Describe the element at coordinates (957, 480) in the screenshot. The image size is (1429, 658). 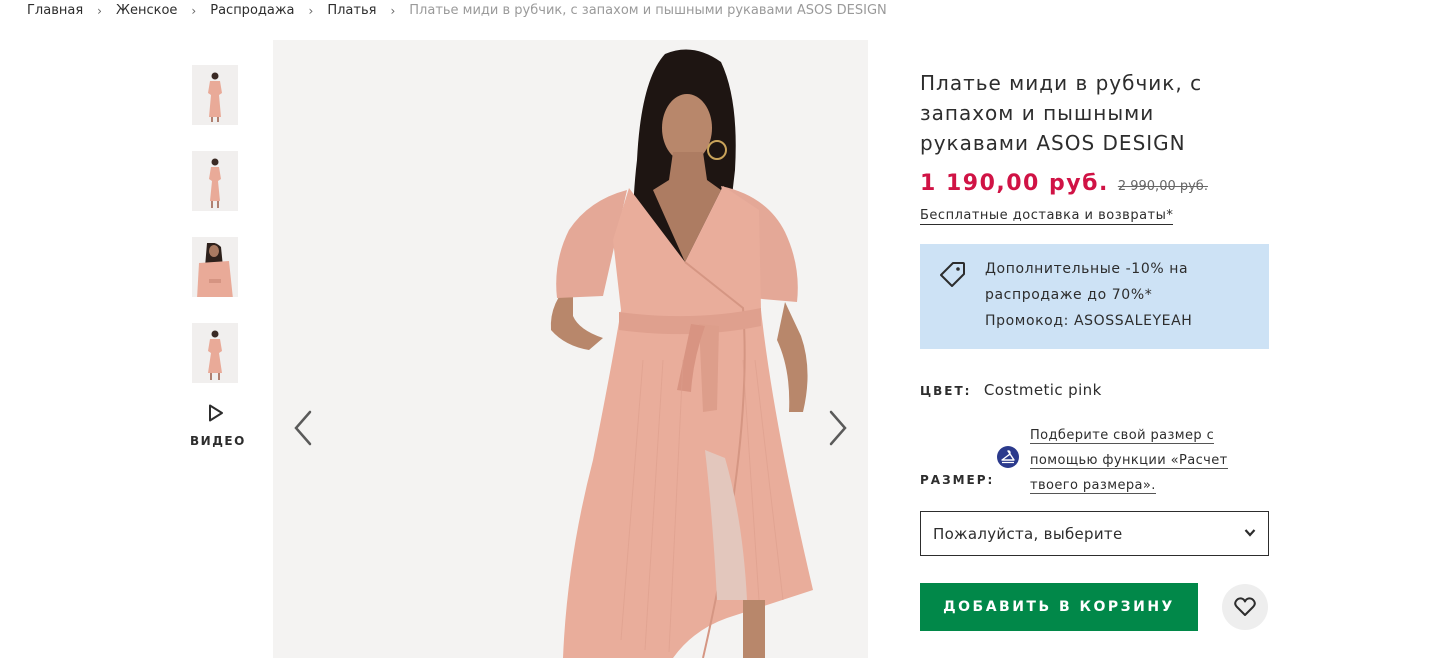
I see `size-label: РАЗМЕР:` at that location.